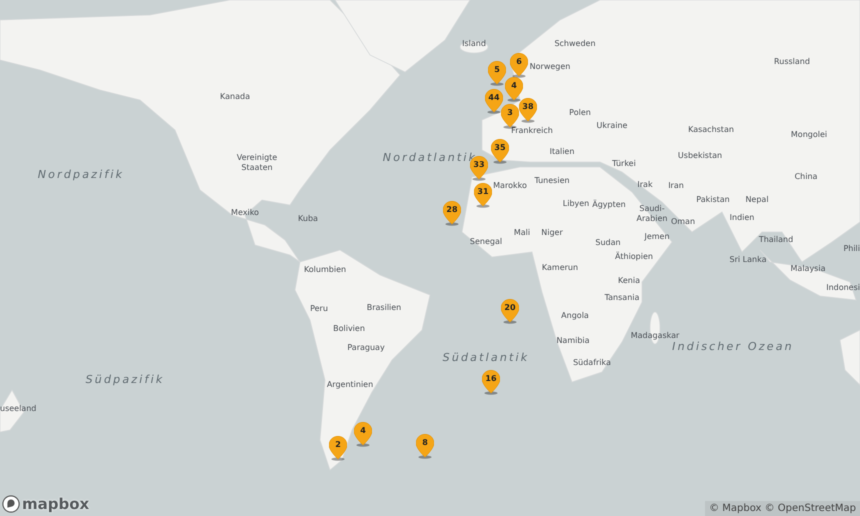 This screenshot has height=516, width=860. Describe the element at coordinates (634, 257) in the screenshot. I see `country-label: Äthiopien` at that location.